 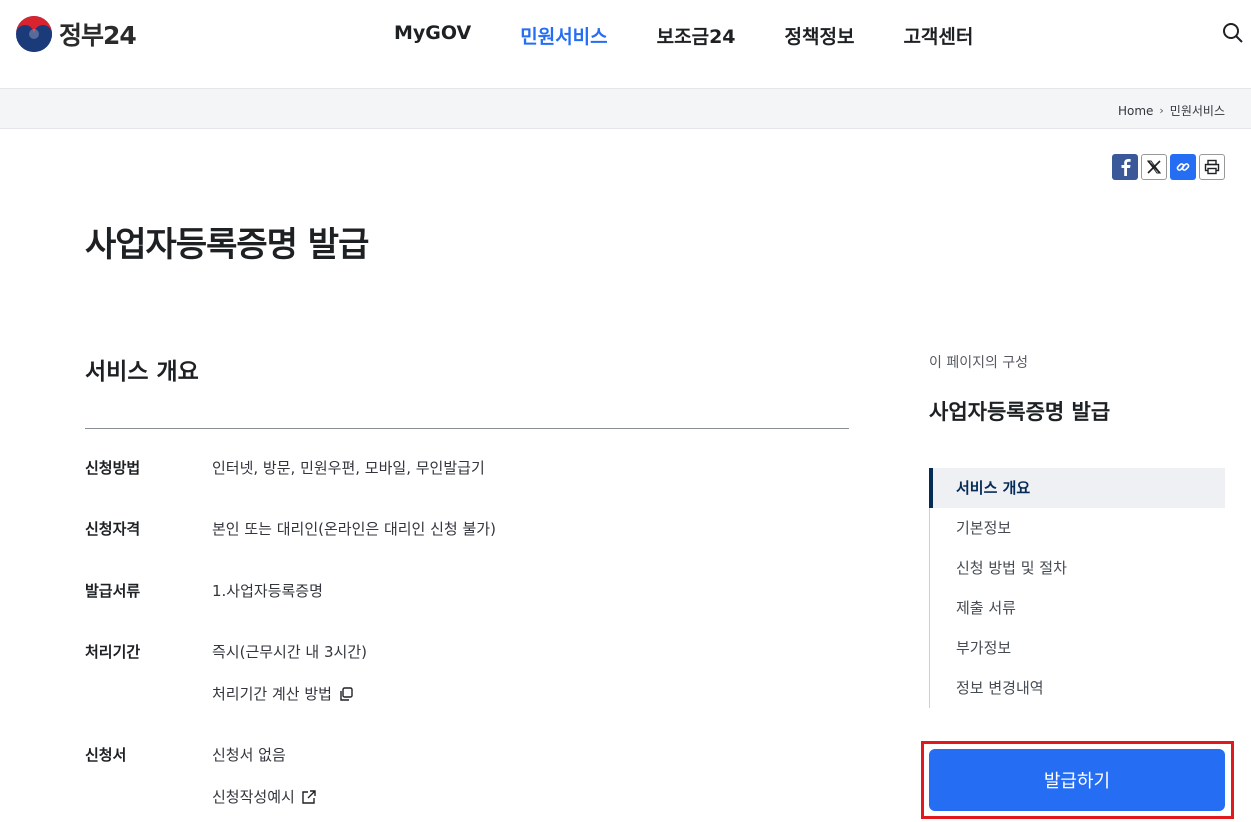 What do you see at coordinates (227, 245) in the screenshot?
I see `page-title: 사업자등록증명 발급` at bounding box center [227, 245].